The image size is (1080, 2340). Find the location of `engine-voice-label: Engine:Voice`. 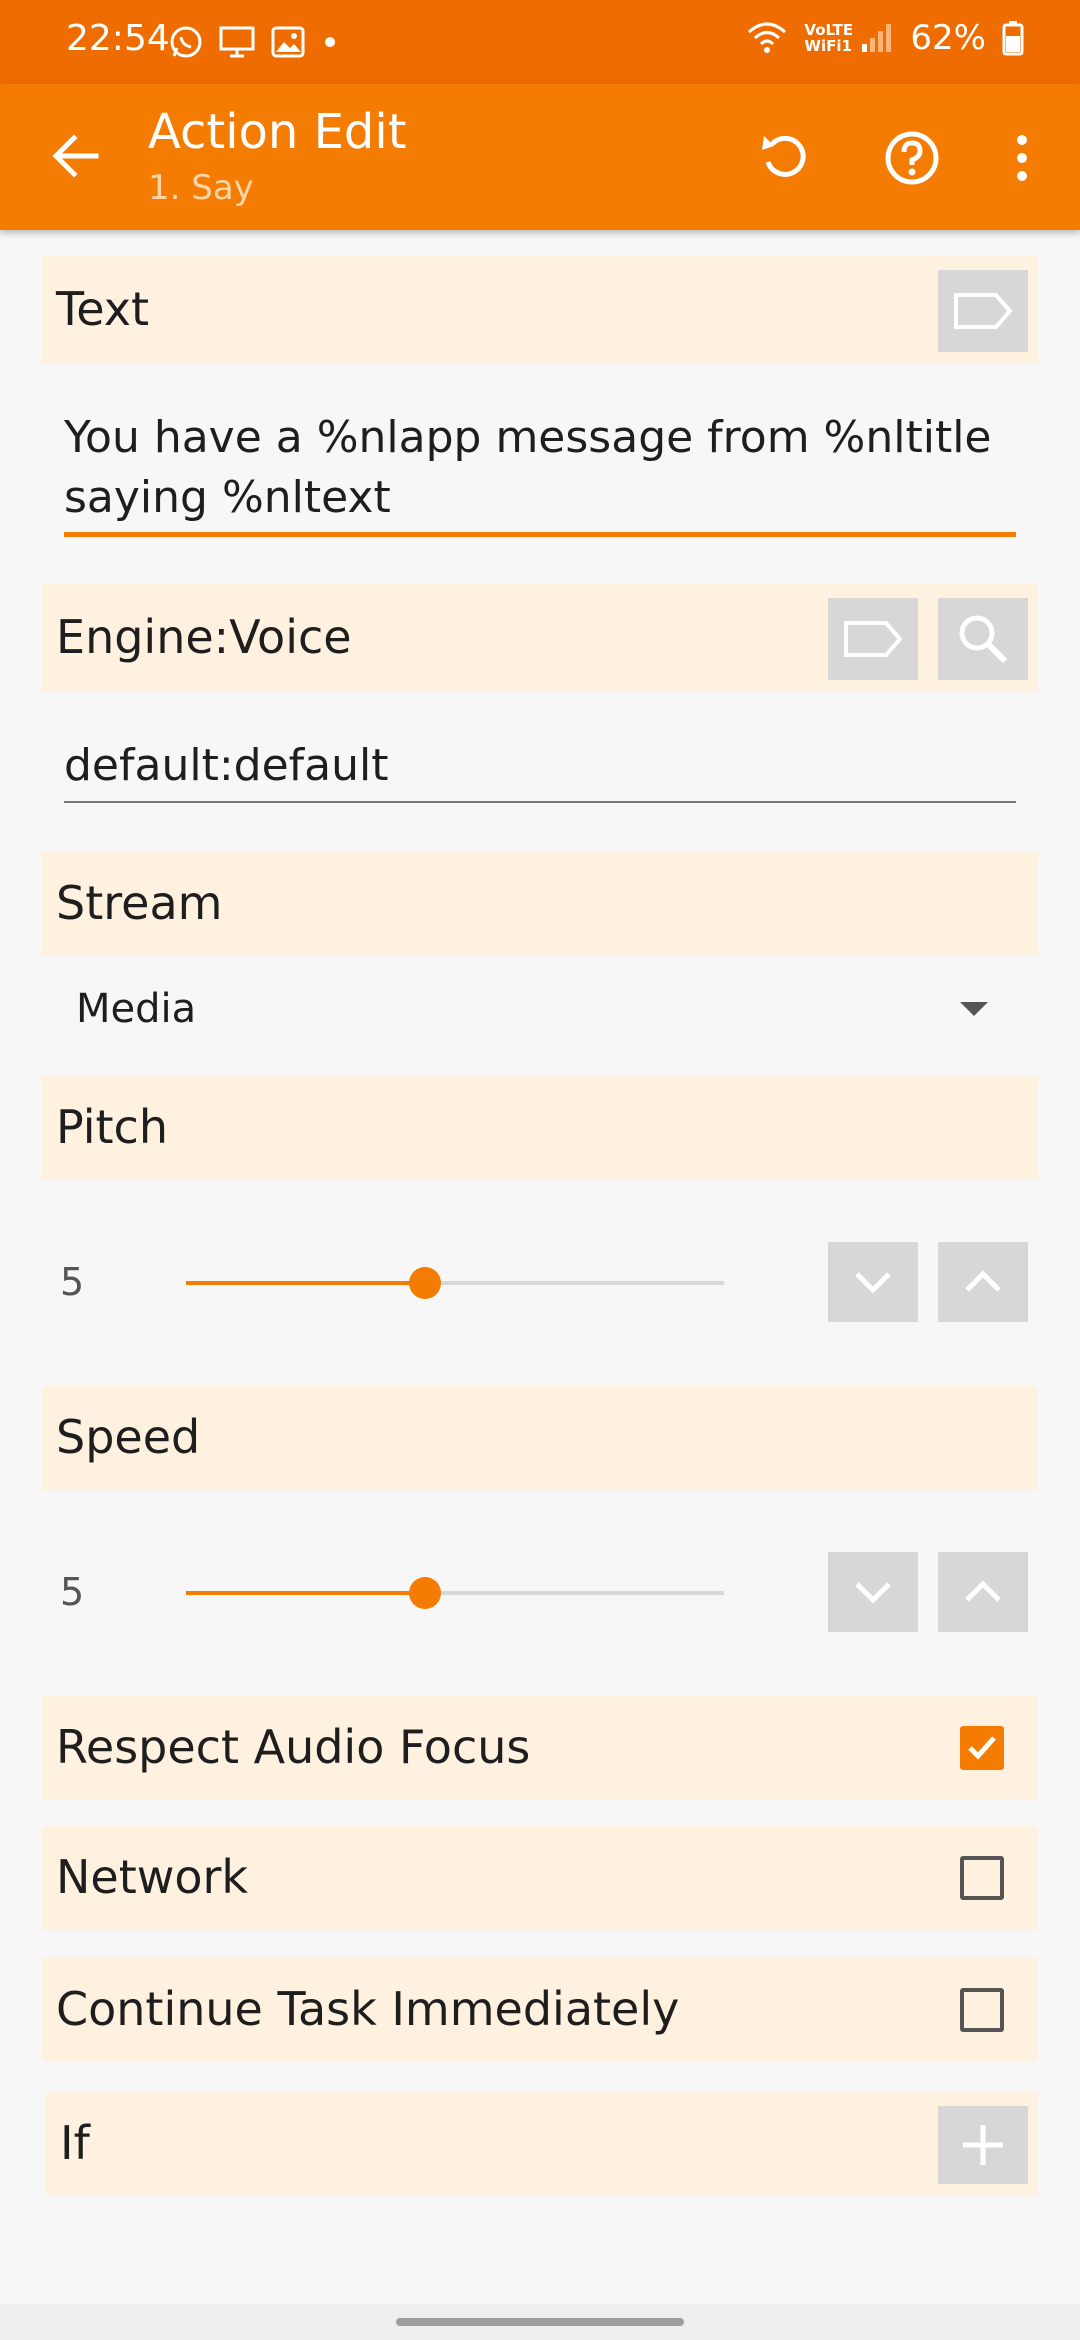

engine-voice-label: Engine:Voice is located at coordinates (204, 637).